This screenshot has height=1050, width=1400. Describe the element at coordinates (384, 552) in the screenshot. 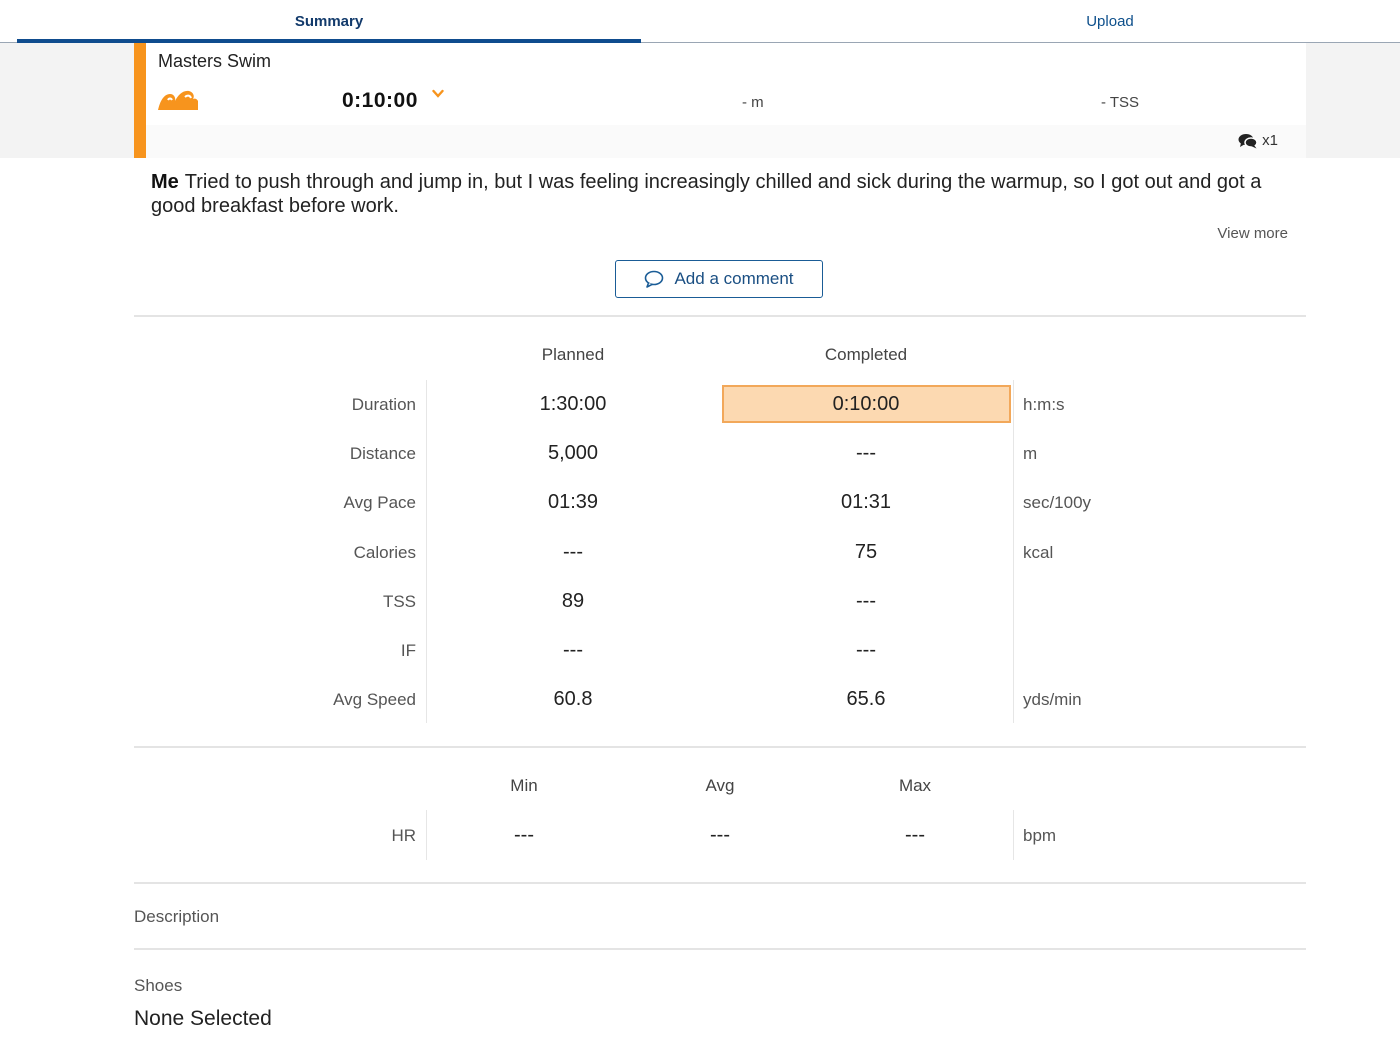

I see `stat-label: Calories` at that location.